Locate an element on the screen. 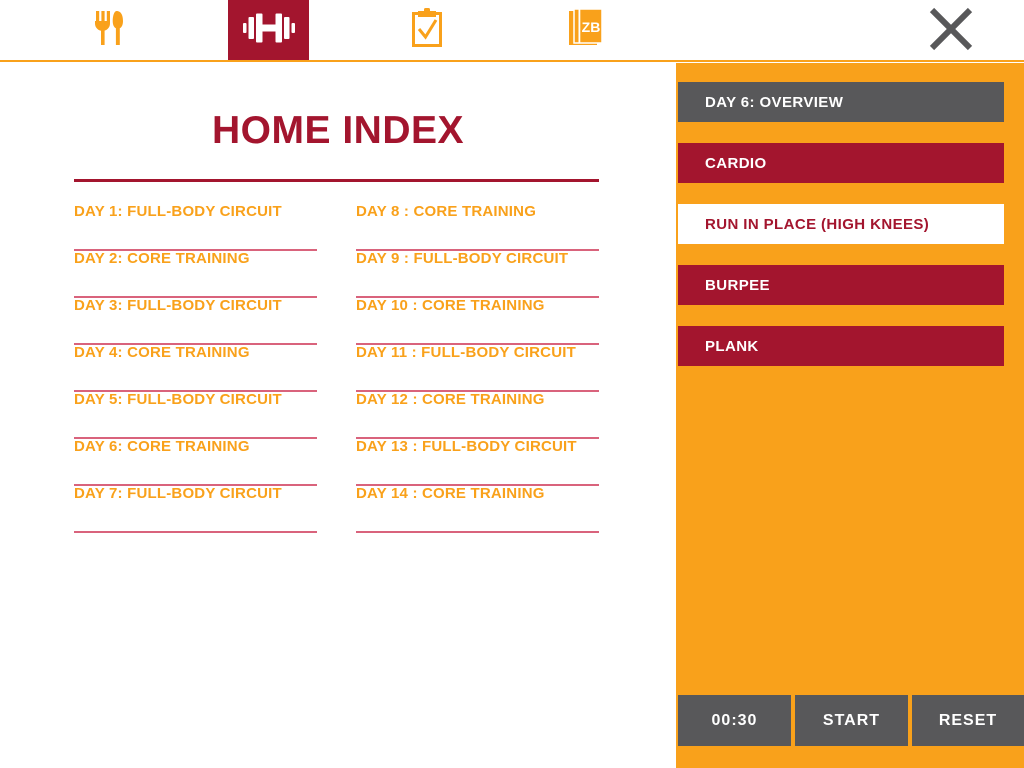 This screenshot has width=1024, height=768. list-item: DAY 14 : CORE TRAINING is located at coordinates (477, 509).